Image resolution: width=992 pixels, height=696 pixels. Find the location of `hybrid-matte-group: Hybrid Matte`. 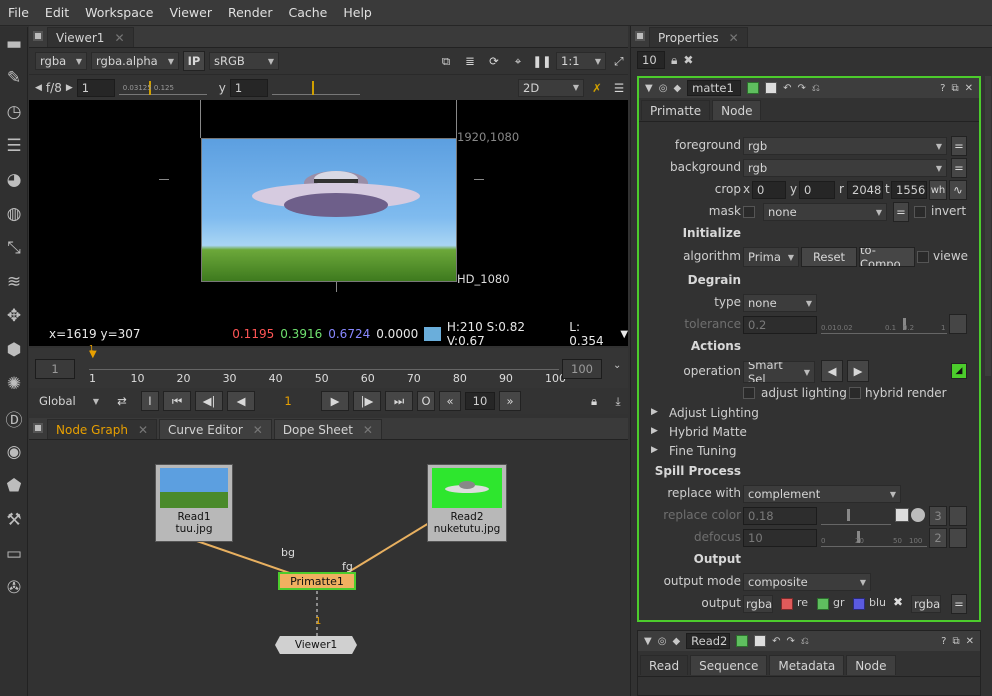

hybrid-matte-group: Hybrid Matte is located at coordinates (708, 432).